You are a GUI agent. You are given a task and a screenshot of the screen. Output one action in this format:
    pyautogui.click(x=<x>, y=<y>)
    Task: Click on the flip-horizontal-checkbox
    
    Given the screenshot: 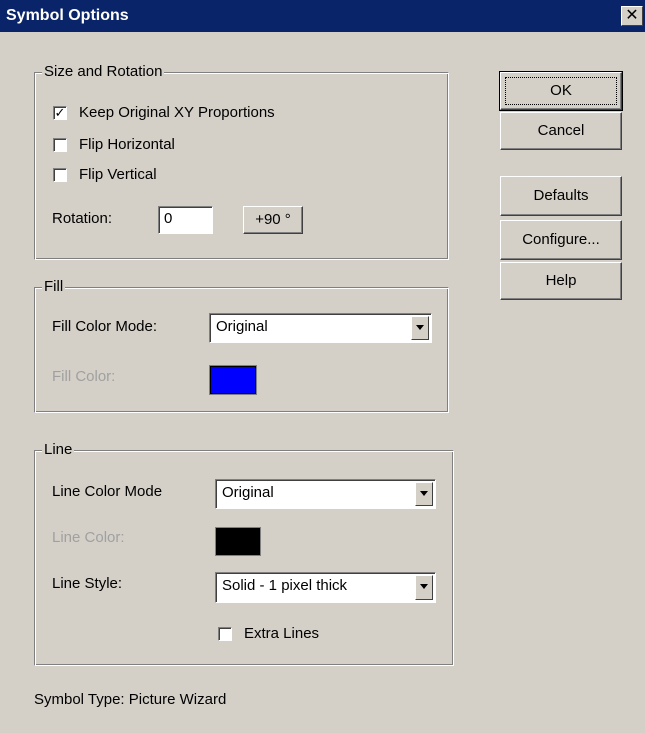 What is the action you would take?
    pyautogui.click(x=60, y=145)
    